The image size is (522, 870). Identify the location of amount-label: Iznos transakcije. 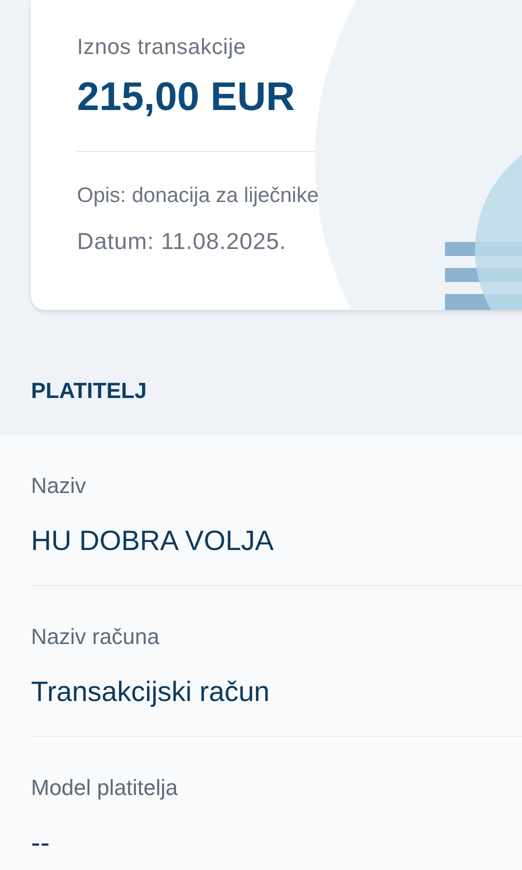
(162, 47).